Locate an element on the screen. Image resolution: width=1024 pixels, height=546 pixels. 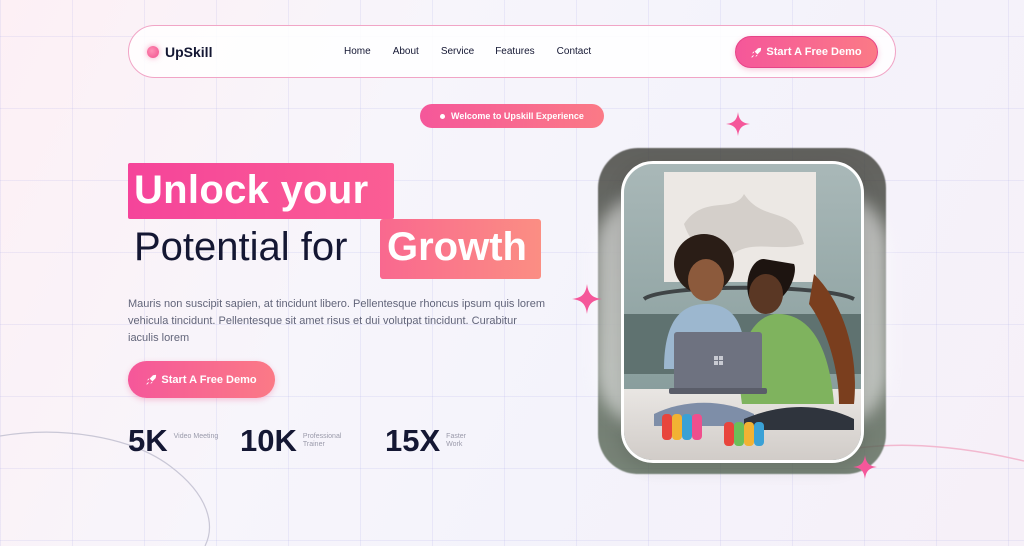
nav-link-about: About is located at coordinates (406, 51).